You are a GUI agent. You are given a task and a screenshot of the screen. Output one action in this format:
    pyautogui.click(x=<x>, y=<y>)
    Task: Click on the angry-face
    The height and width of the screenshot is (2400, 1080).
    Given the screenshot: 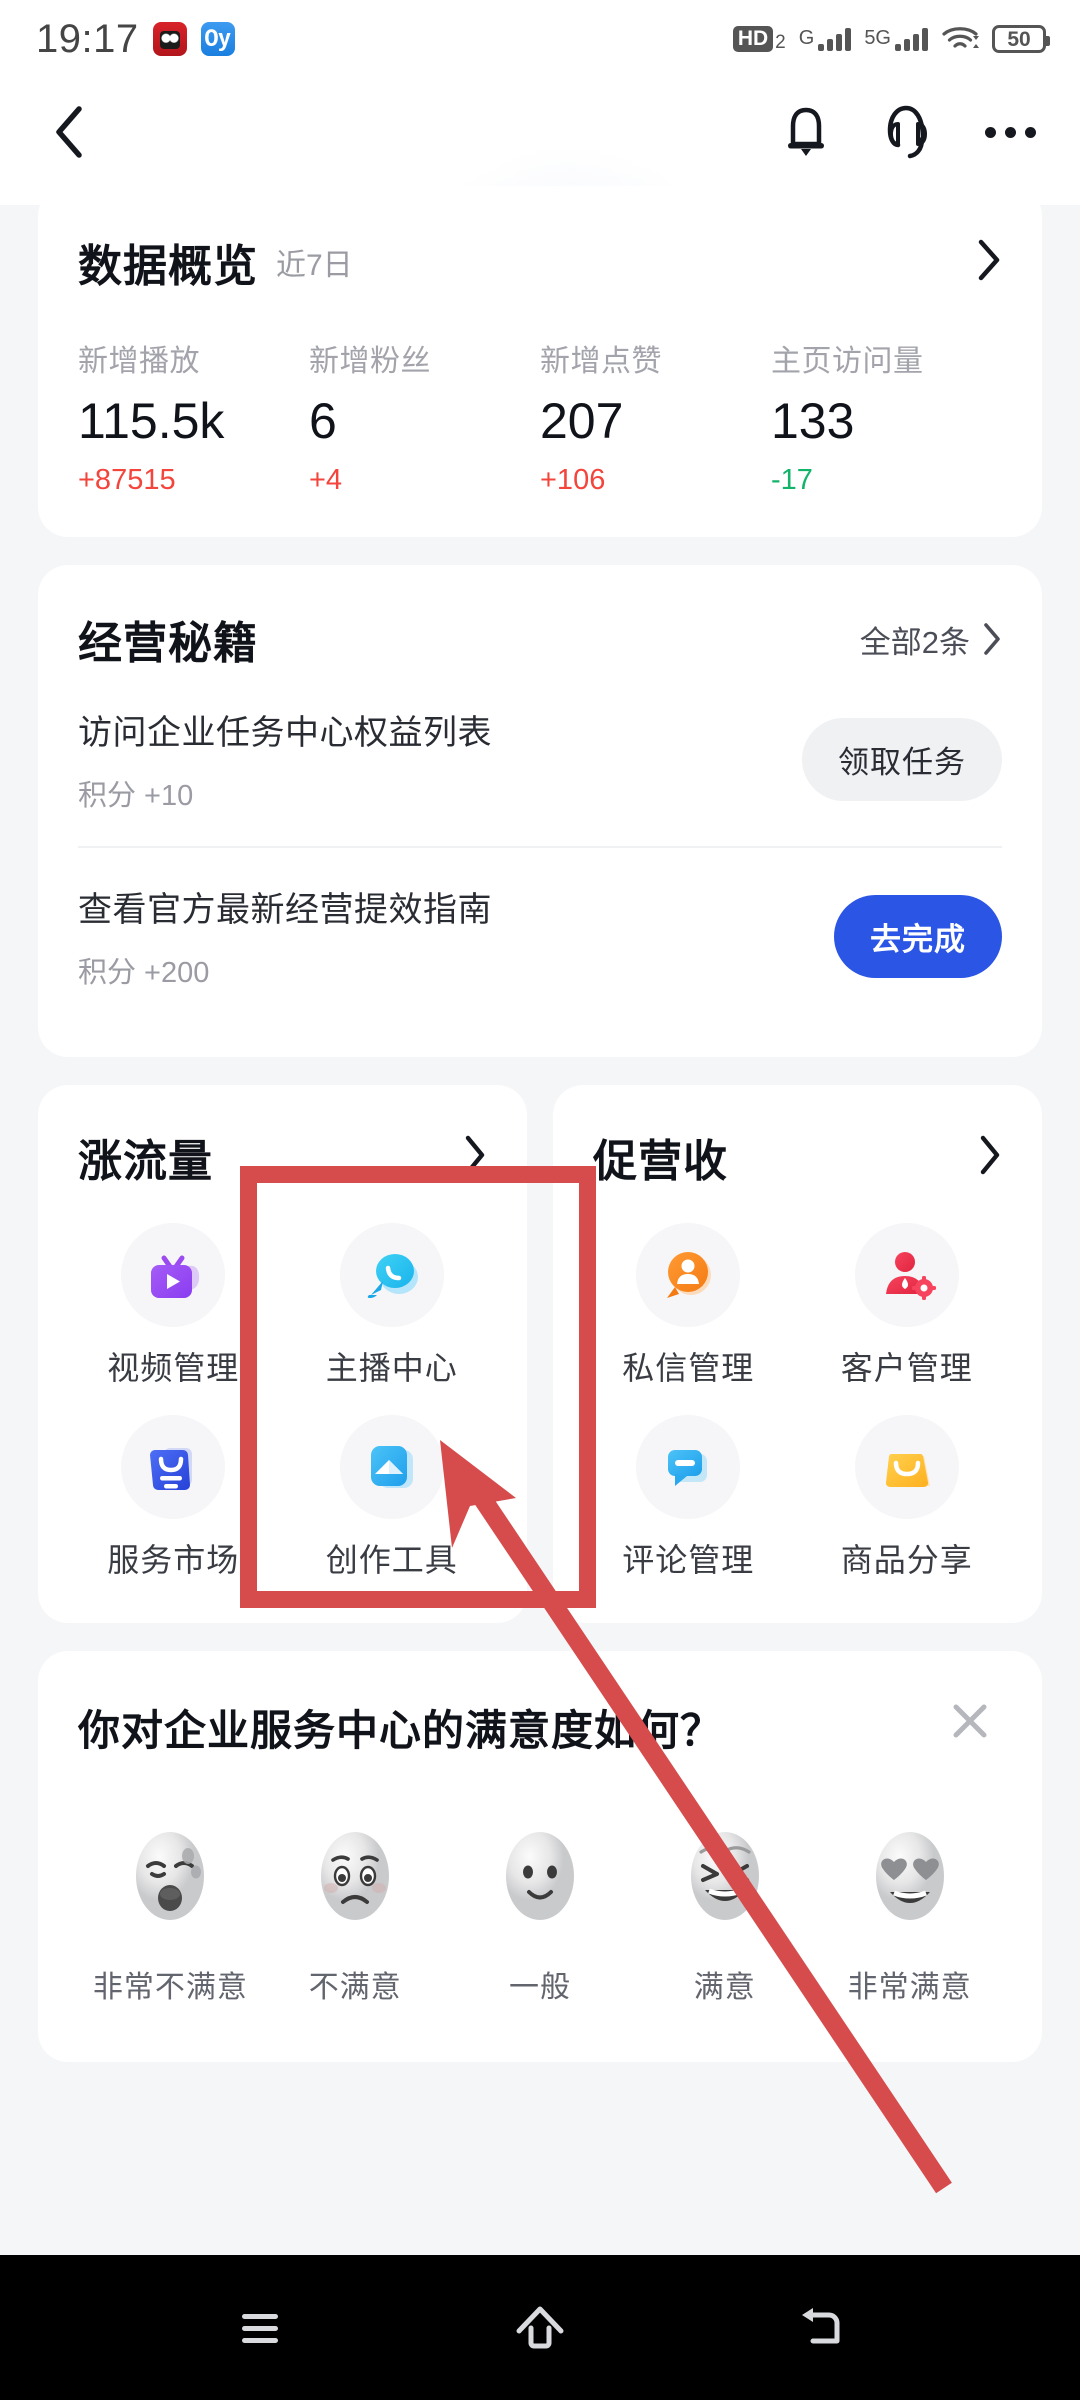 What is the action you would take?
    pyautogui.click(x=170, y=1876)
    